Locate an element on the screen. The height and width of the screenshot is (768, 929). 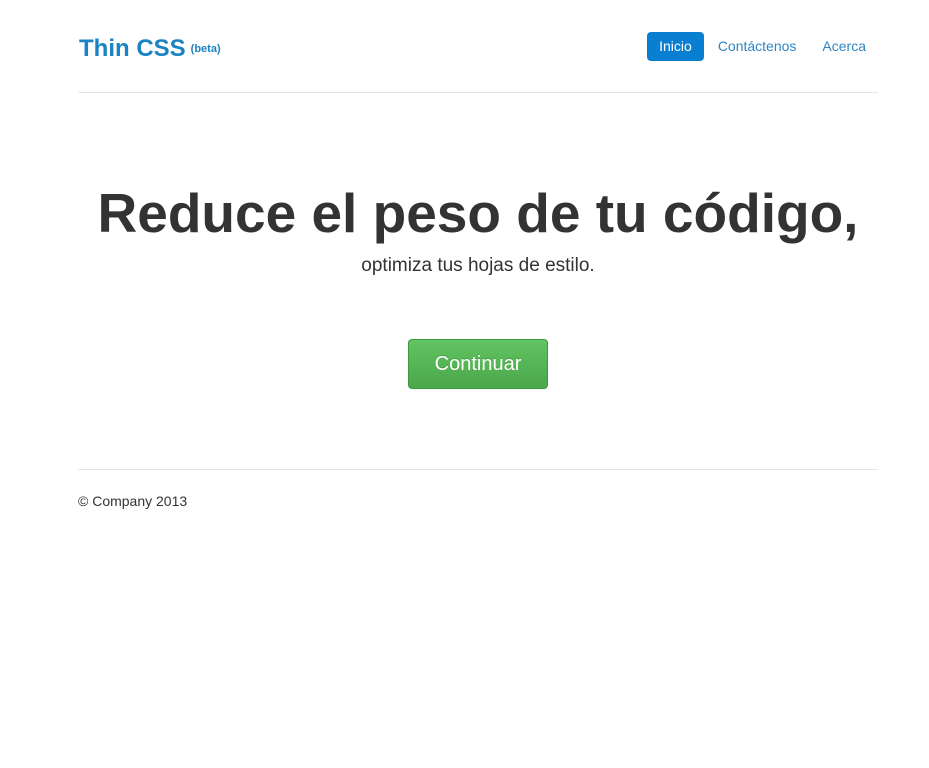
brand-beta-tag: (beta) is located at coordinates (205, 49).